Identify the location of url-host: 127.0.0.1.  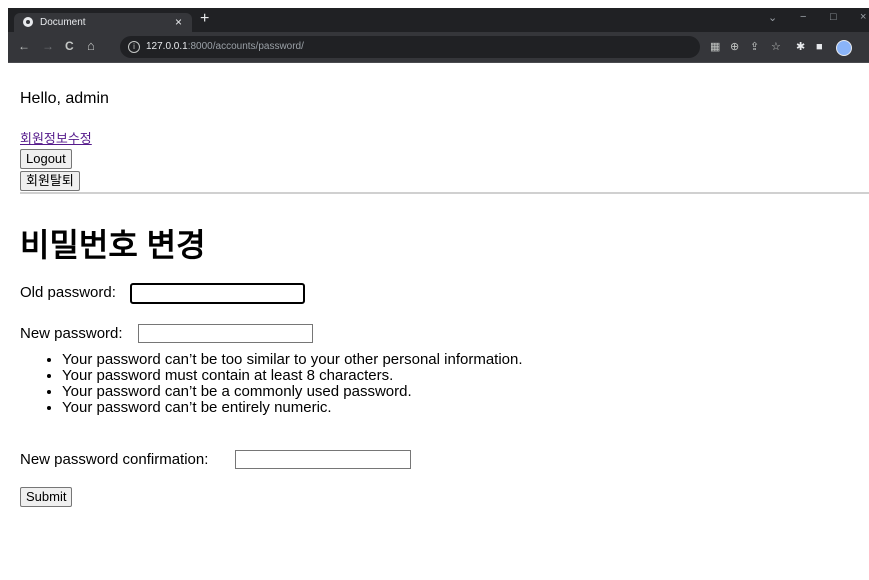
(167, 46).